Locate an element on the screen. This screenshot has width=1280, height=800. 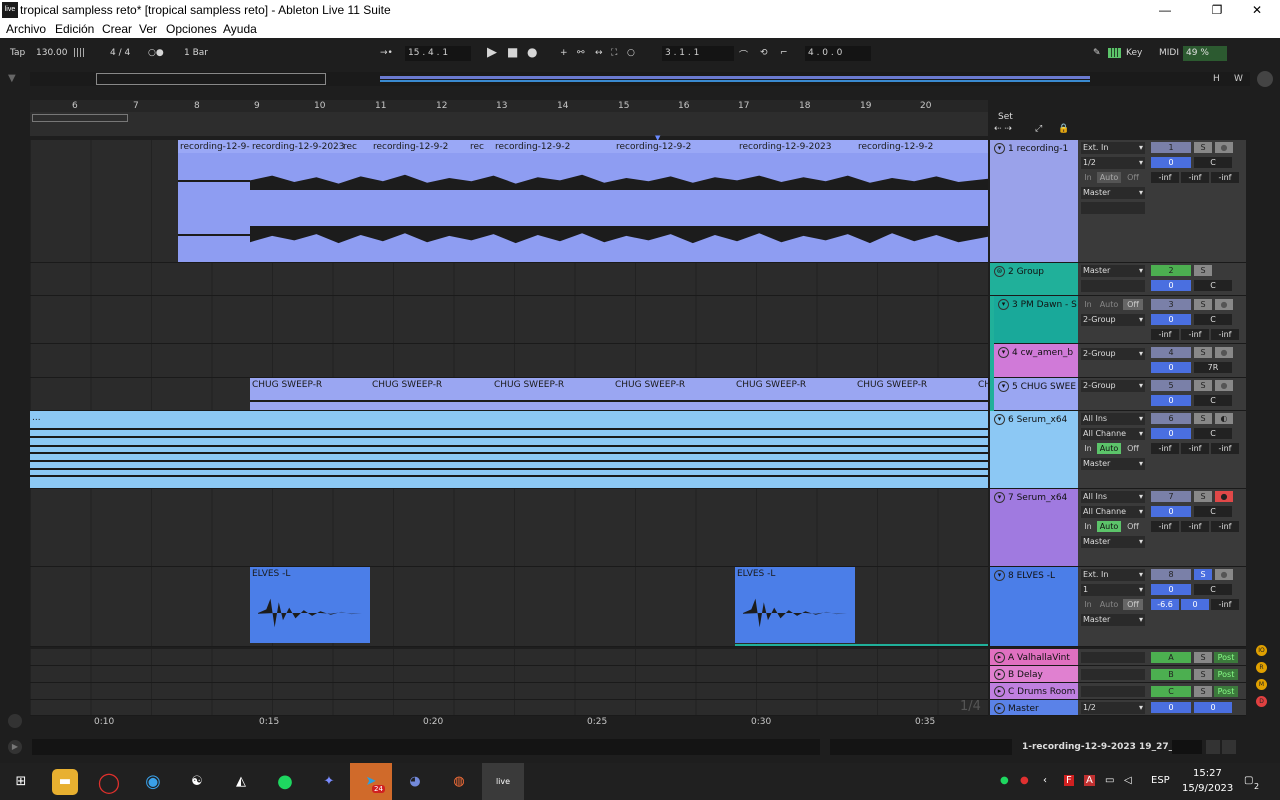
track-activator: 7 is located at coordinates (1171, 496).